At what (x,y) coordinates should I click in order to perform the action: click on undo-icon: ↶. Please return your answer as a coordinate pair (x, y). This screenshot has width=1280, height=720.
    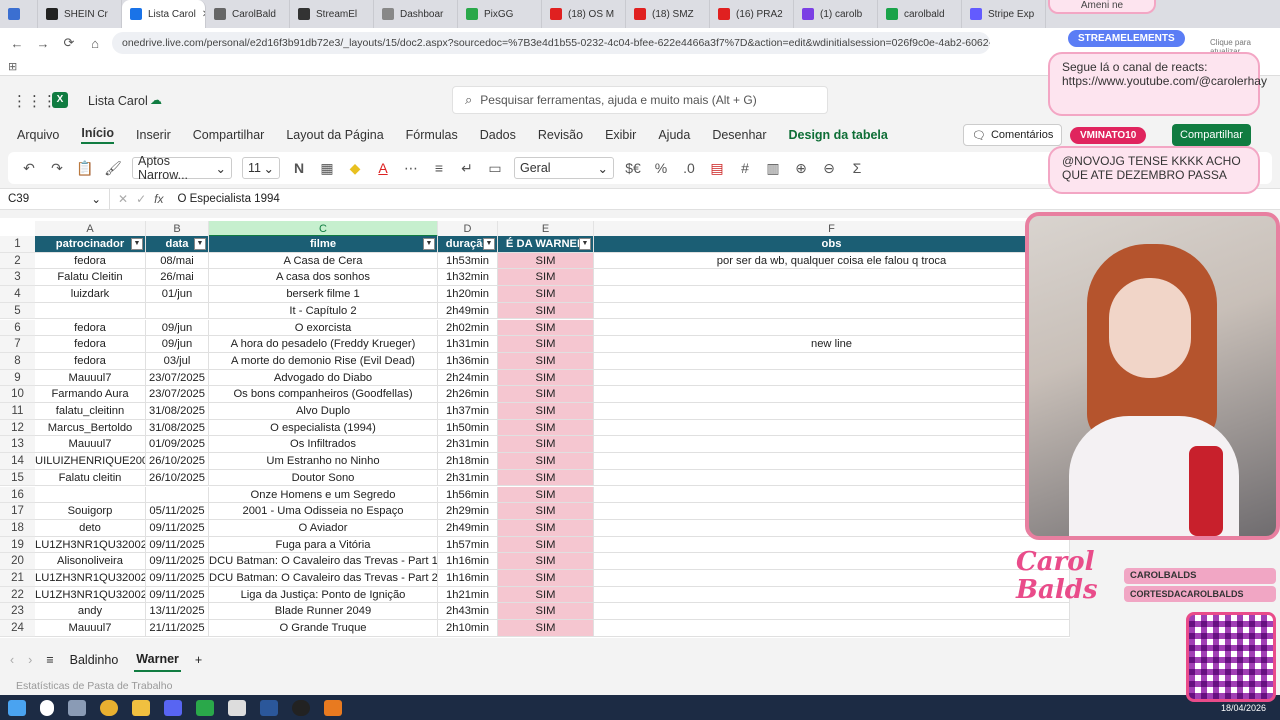
    Looking at the image, I should click on (29, 168).